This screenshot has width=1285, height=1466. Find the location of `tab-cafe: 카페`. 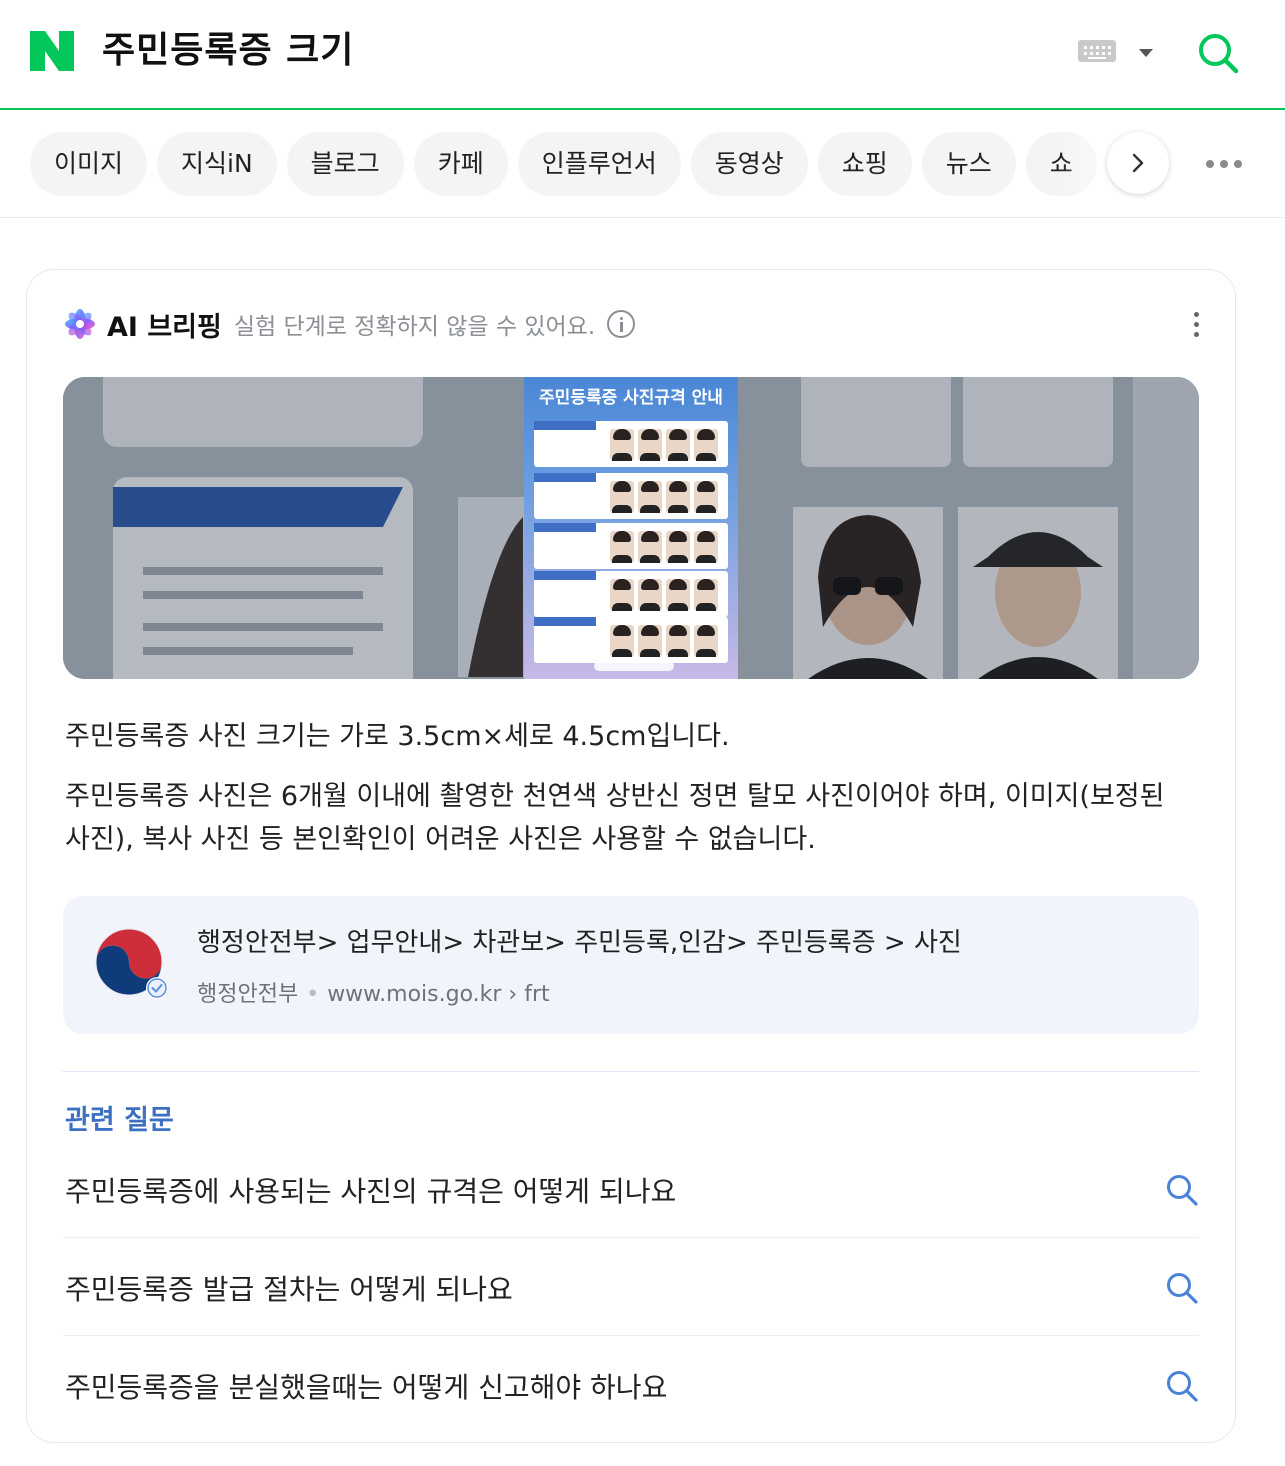

tab-cafe: 카페 is located at coordinates (460, 164).